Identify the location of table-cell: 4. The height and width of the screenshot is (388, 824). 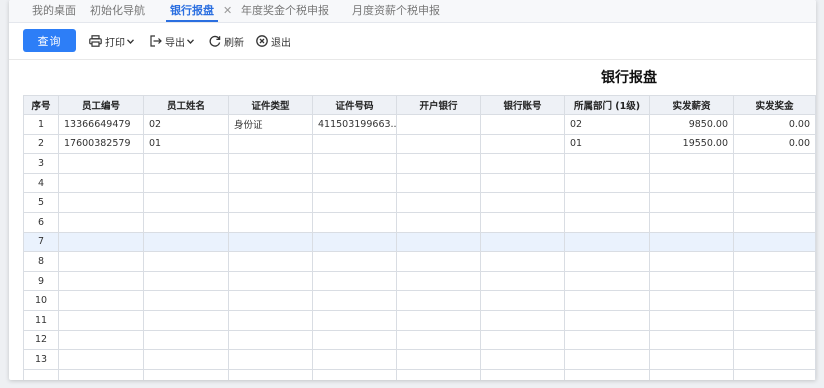
(41, 183).